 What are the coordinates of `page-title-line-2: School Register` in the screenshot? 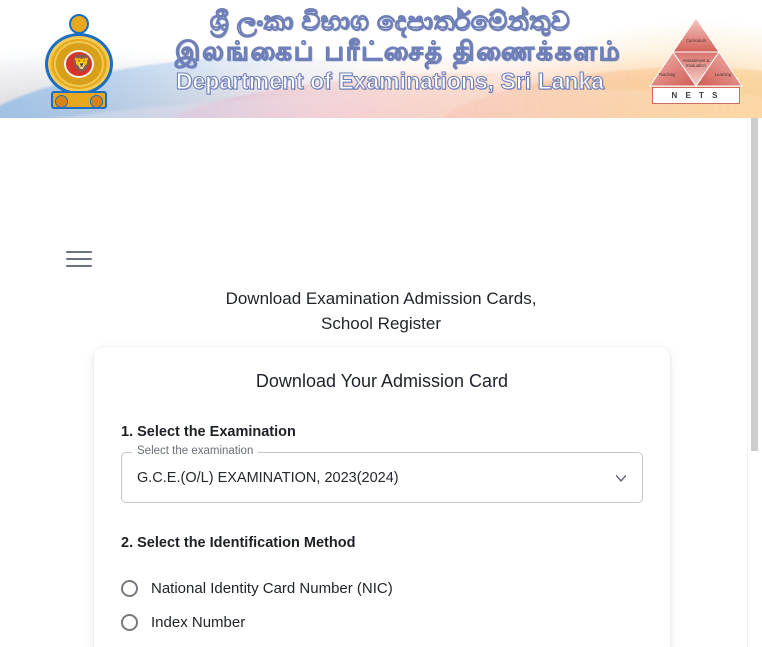 It's located at (380, 323).